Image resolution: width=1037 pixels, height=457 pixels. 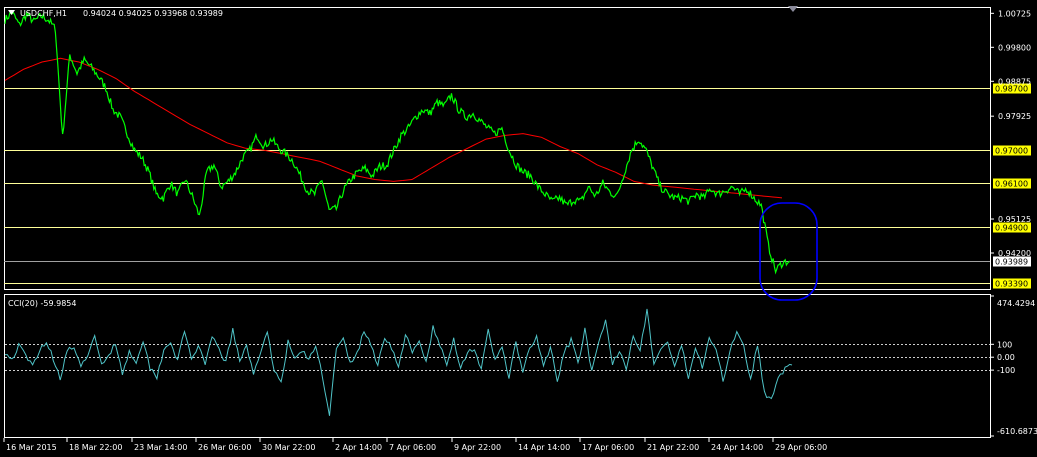 What do you see at coordinates (608, 447) in the screenshot?
I see `time-tick-label: 17 Apr 06:00` at bounding box center [608, 447].